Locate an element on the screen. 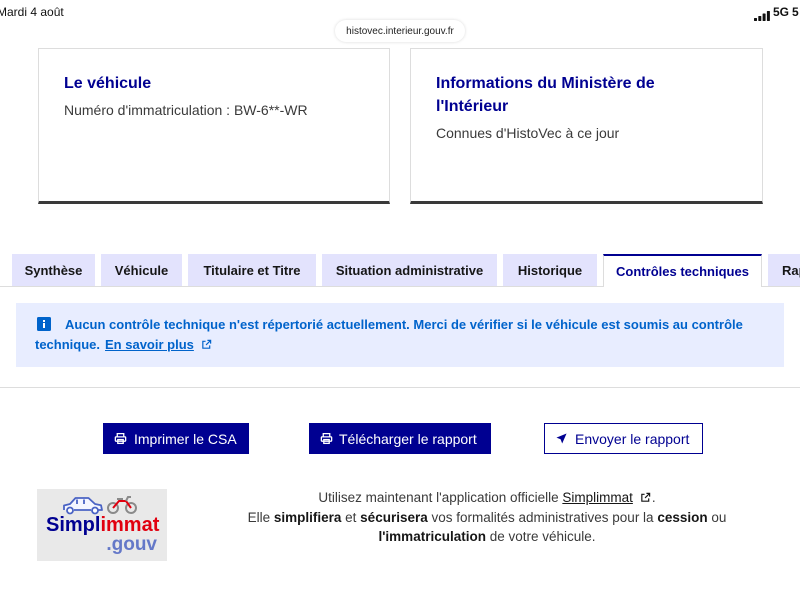 The image size is (800, 600). send-icon is located at coordinates (561, 438).